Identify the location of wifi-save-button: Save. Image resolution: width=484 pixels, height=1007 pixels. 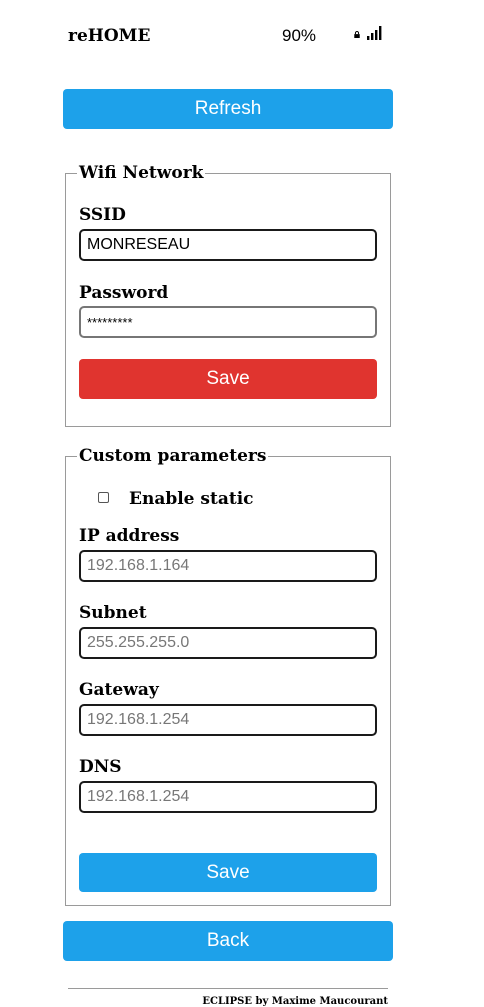
(228, 379).